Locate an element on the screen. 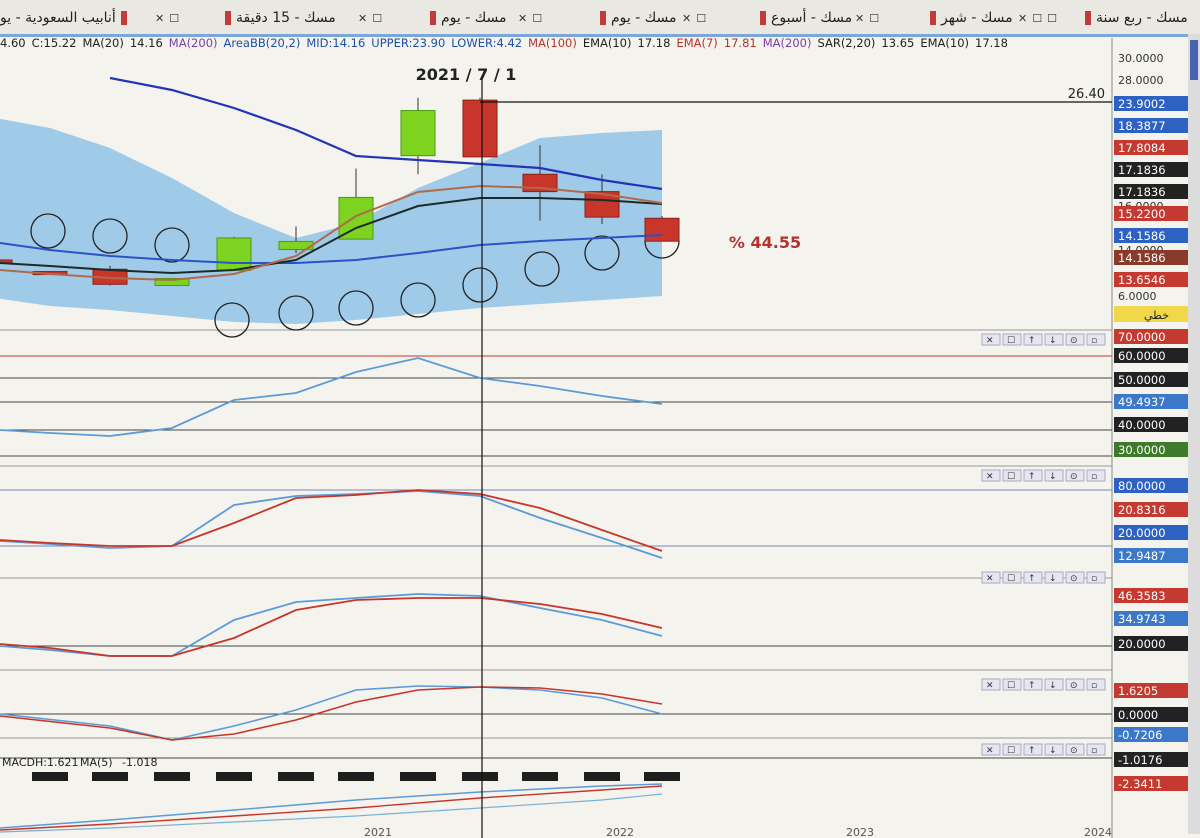  tab-daily-1: مسك - يوم is located at coordinates (468, 18).